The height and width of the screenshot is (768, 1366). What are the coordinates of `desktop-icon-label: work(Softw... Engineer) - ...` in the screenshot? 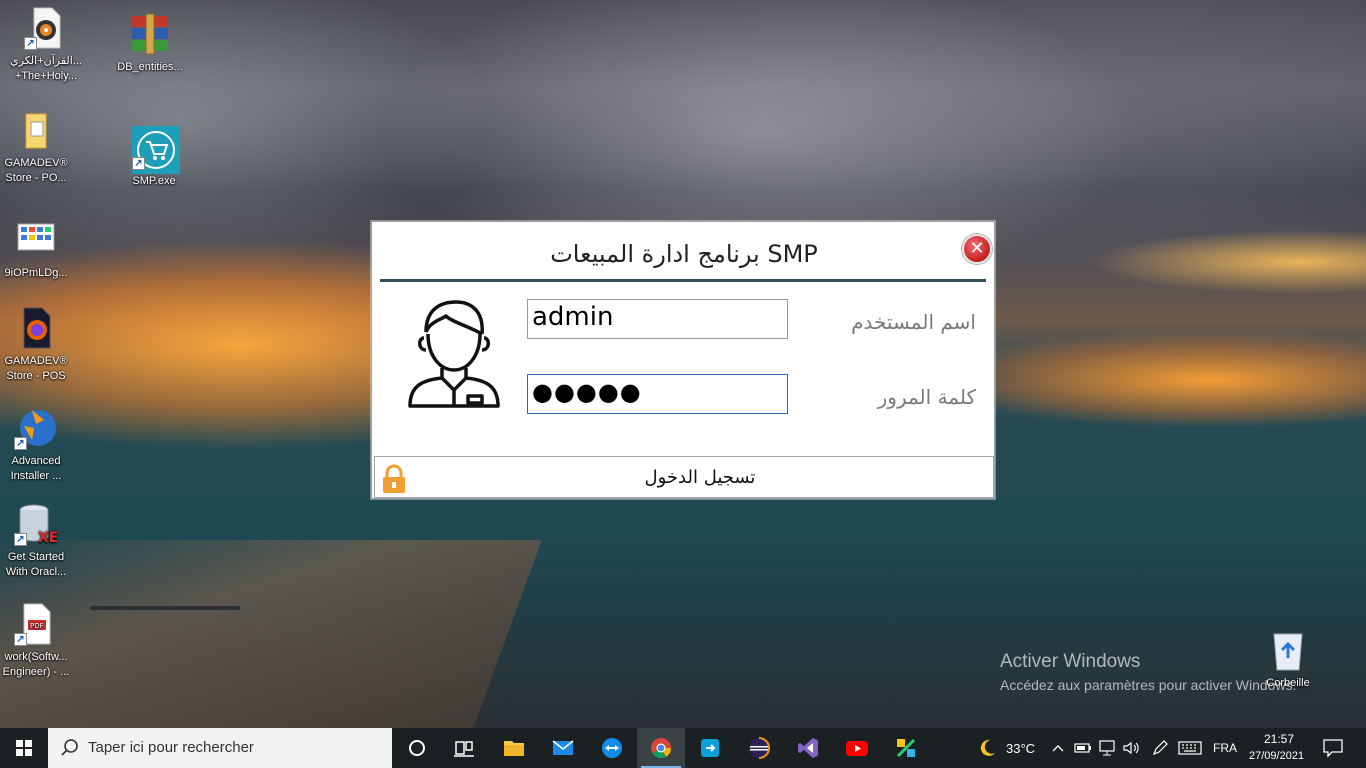 It's located at (36, 664).